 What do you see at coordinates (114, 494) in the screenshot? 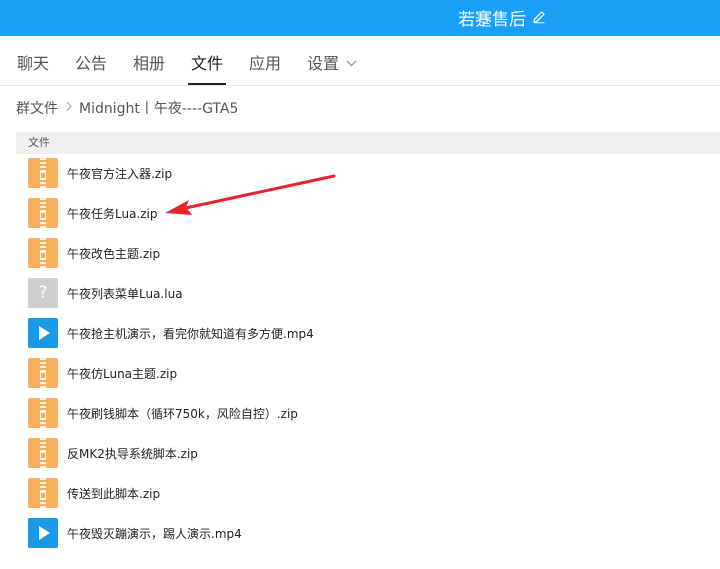
I see `file-name: 传送到此脚本.zip` at bounding box center [114, 494].